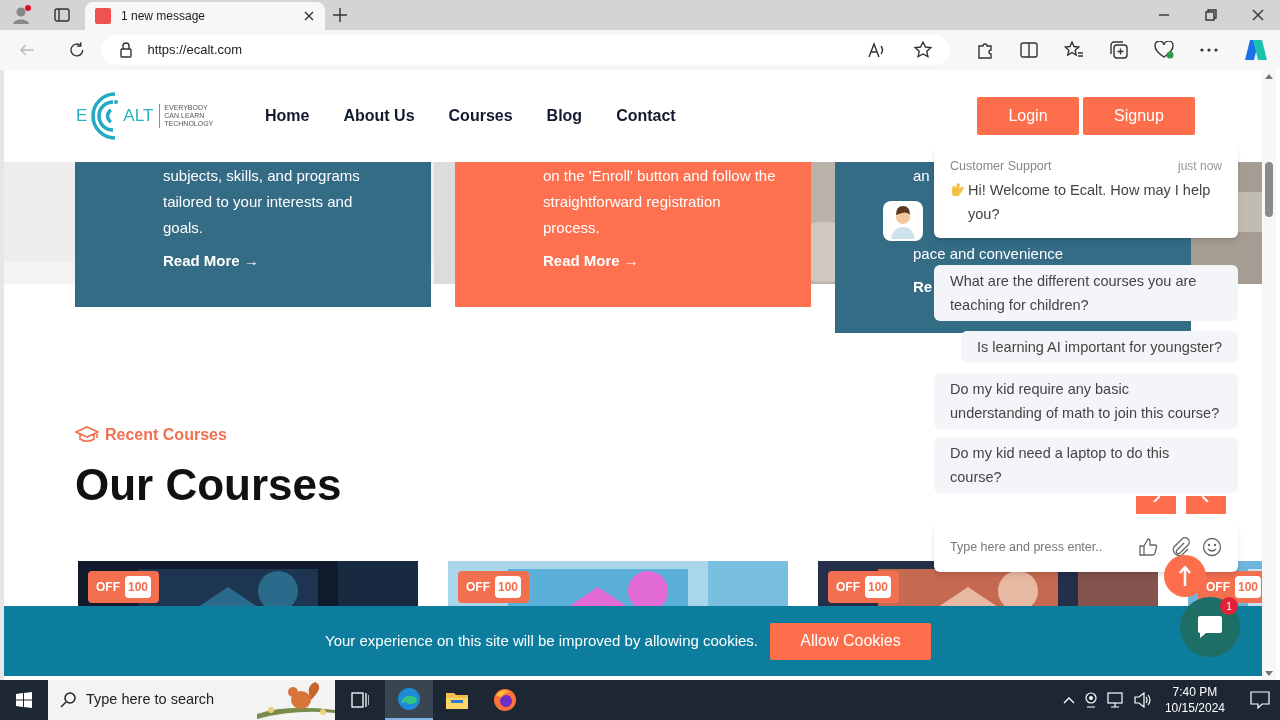  What do you see at coordinates (646, 116) in the screenshot?
I see `nav-link: Contact` at bounding box center [646, 116].